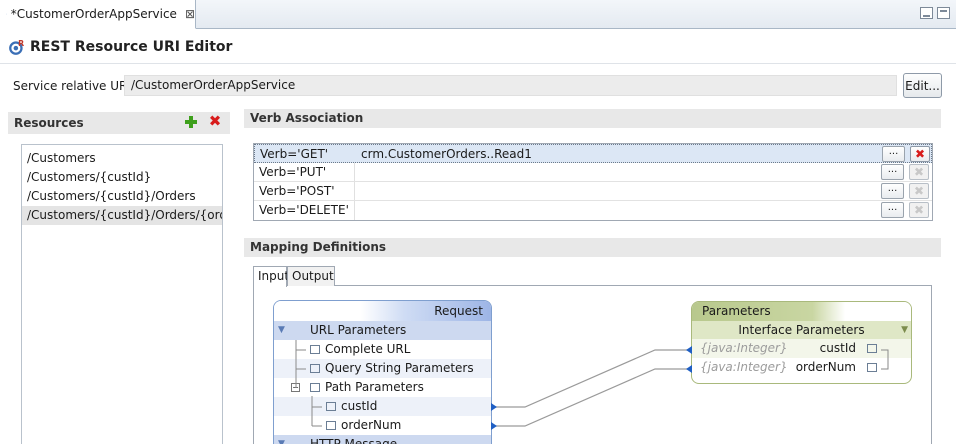  I want to click on wire-custid, so click(592, 378).